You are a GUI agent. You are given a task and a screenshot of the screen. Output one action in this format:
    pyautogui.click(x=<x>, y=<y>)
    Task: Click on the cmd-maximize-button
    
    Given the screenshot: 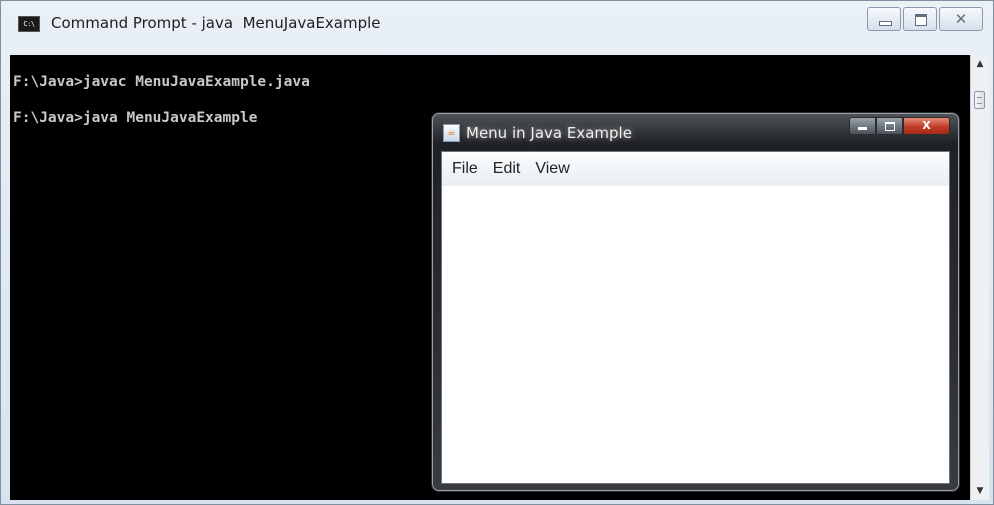 What is the action you would take?
    pyautogui.click(x=920, y=19)
    